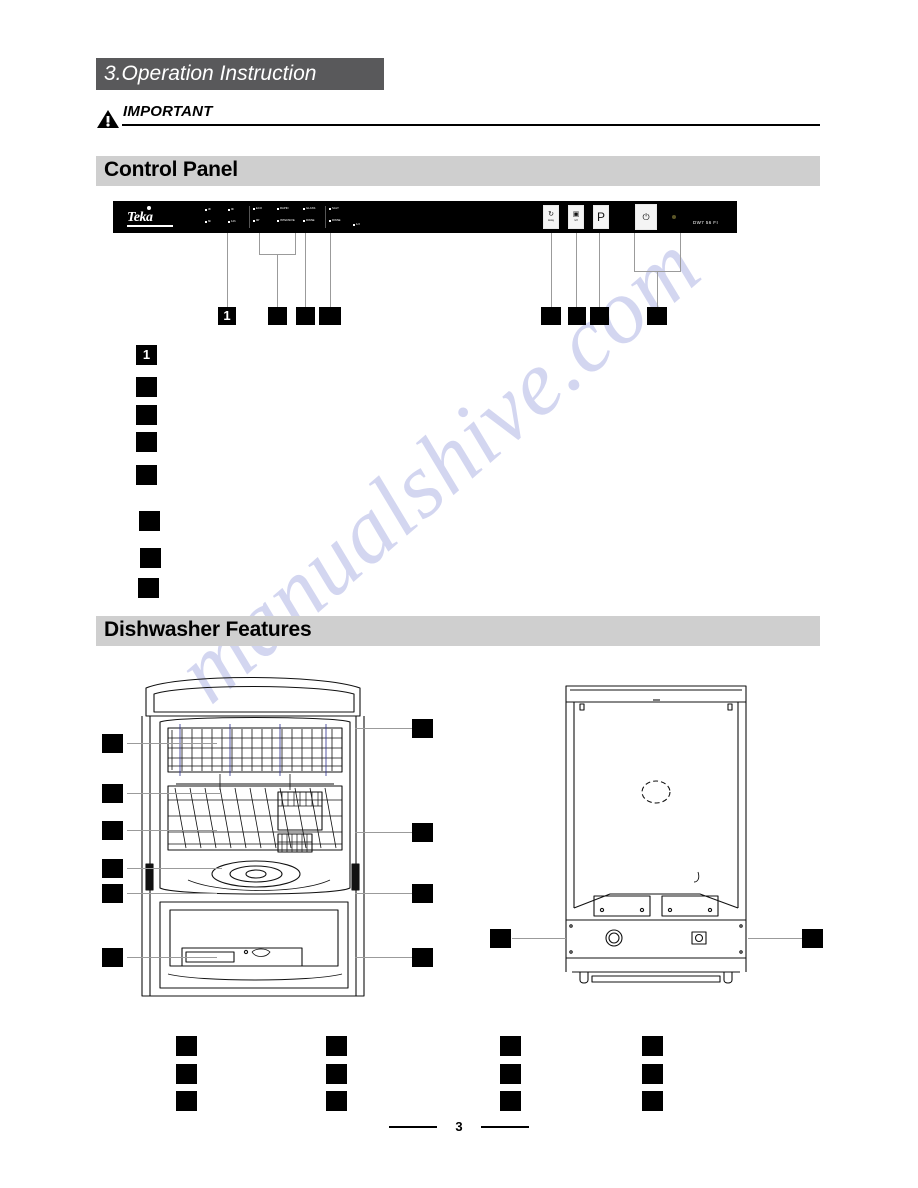 Image resolution: width=918 pixels, height=1188 pixels. What do you see at coordinates (227, 316) in the screenshot?
I see `callout-1: 1` at bounding box center [227, 316].